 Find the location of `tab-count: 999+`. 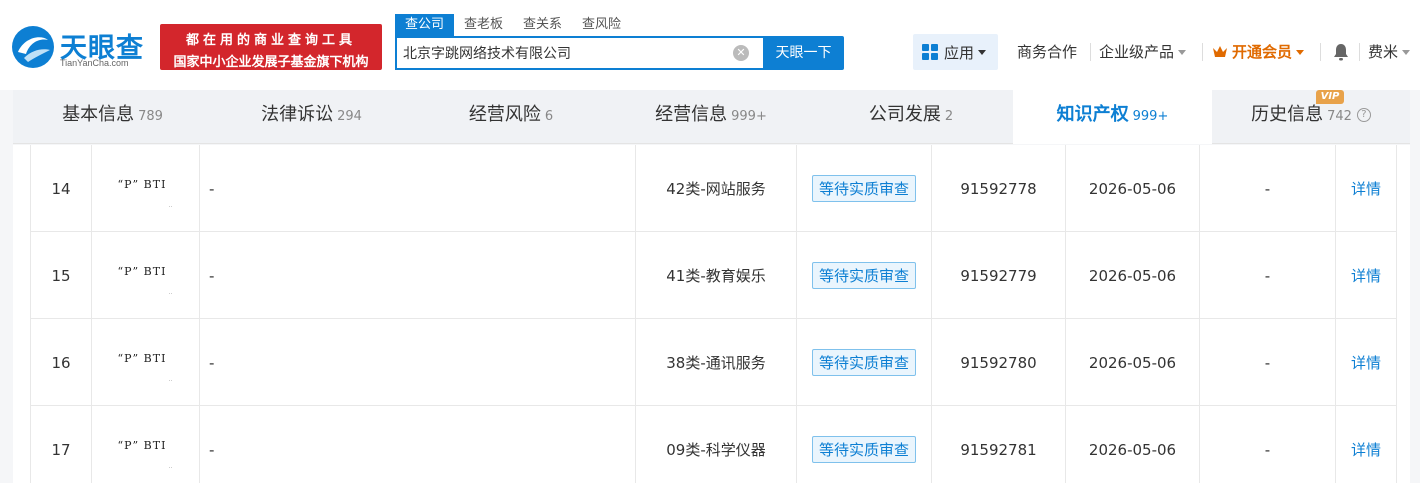

tab-count: 999+ is located at coordinates (749, 116).